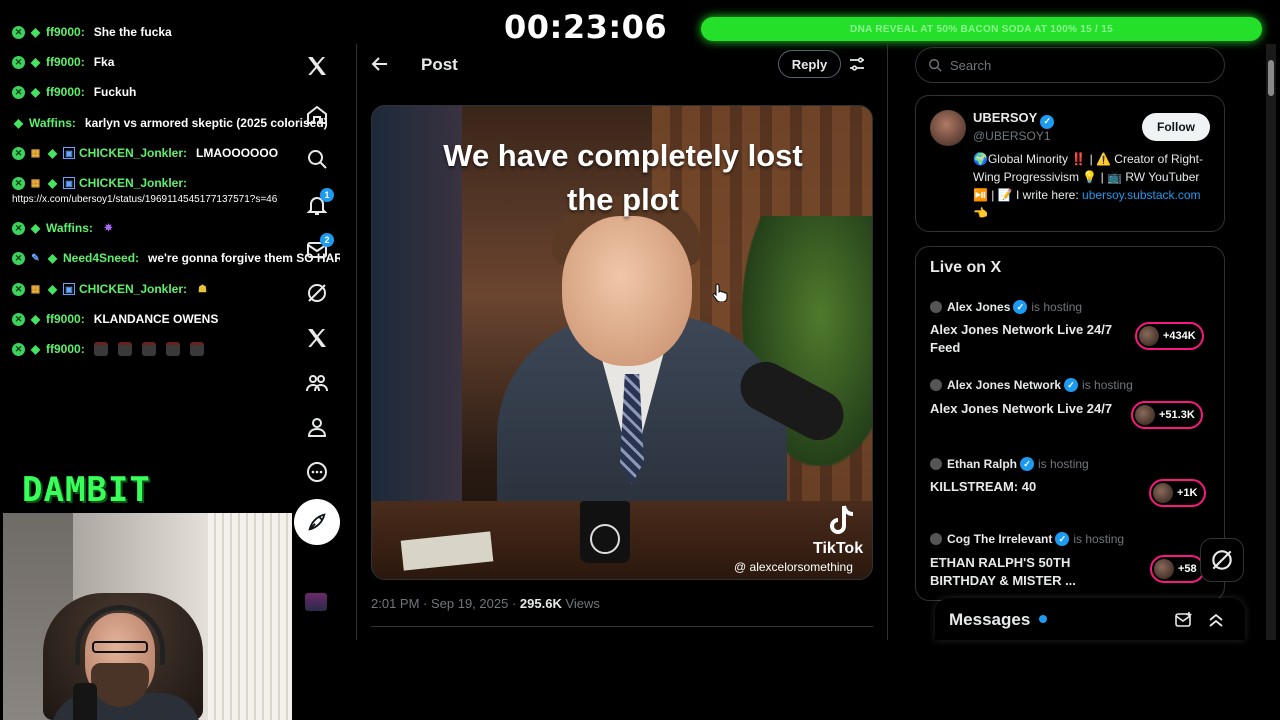 Image resolution: width=1280 pixels, height=720 pixels. Describe the element at coordinates (317, 115) in the screenshot. I see `home-icon` at that location.